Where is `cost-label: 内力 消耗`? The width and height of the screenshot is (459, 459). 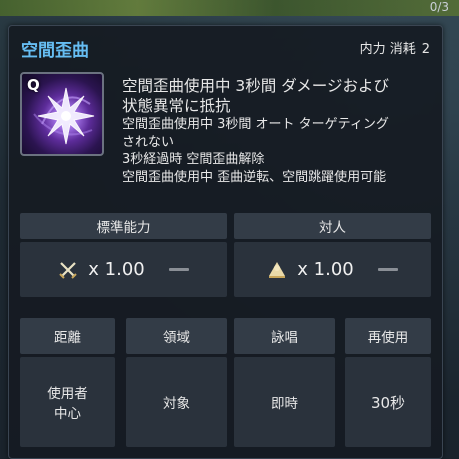 cost-label: 内力 消耗 is located at coordinates (387, 49).